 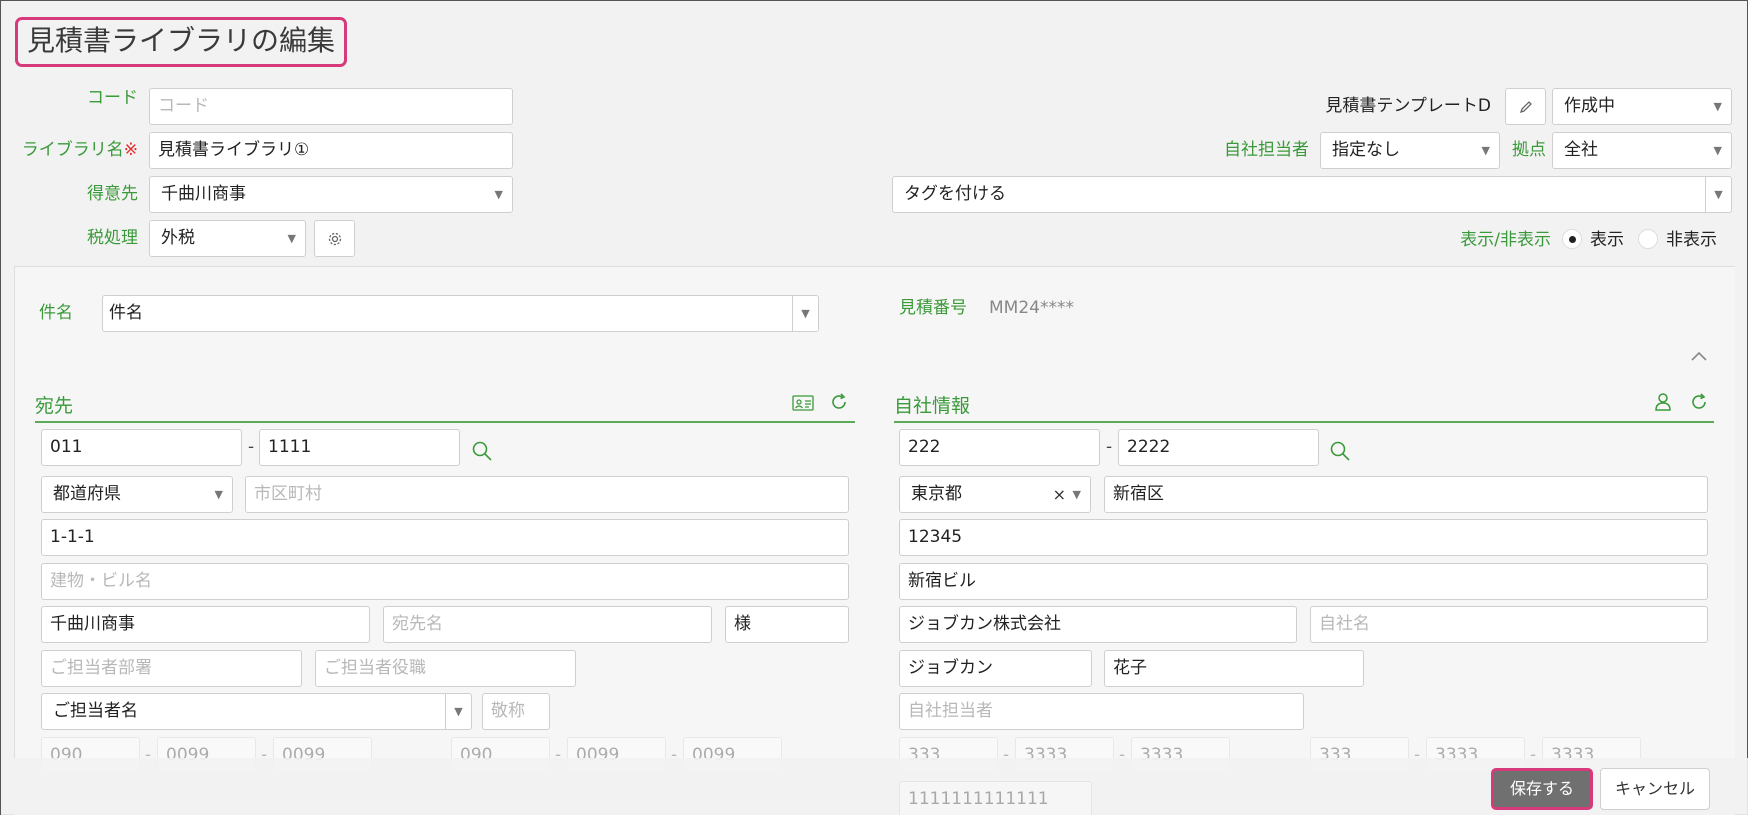 I want to click on library-name-input: 見積書ライブラリ①, so click(x=331, y=150).